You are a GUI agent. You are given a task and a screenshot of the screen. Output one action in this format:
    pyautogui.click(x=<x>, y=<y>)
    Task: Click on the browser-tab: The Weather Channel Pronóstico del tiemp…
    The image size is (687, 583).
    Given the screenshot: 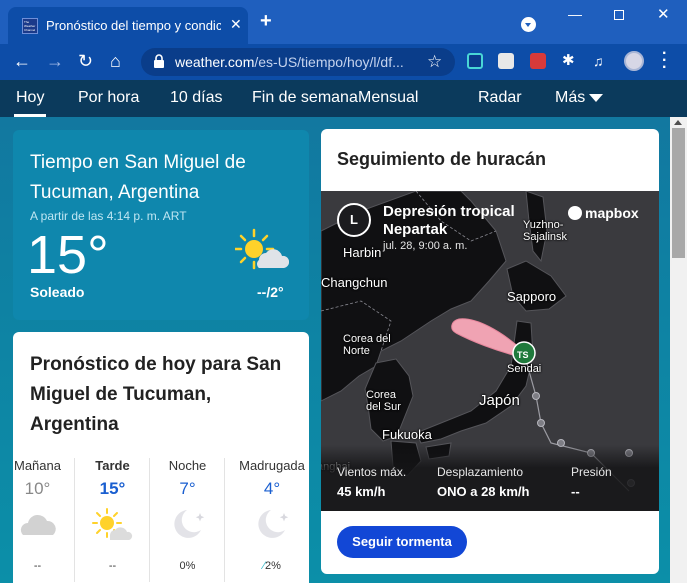 What is the action you would take?
    pyautogui.click(x=128, y=25)
    